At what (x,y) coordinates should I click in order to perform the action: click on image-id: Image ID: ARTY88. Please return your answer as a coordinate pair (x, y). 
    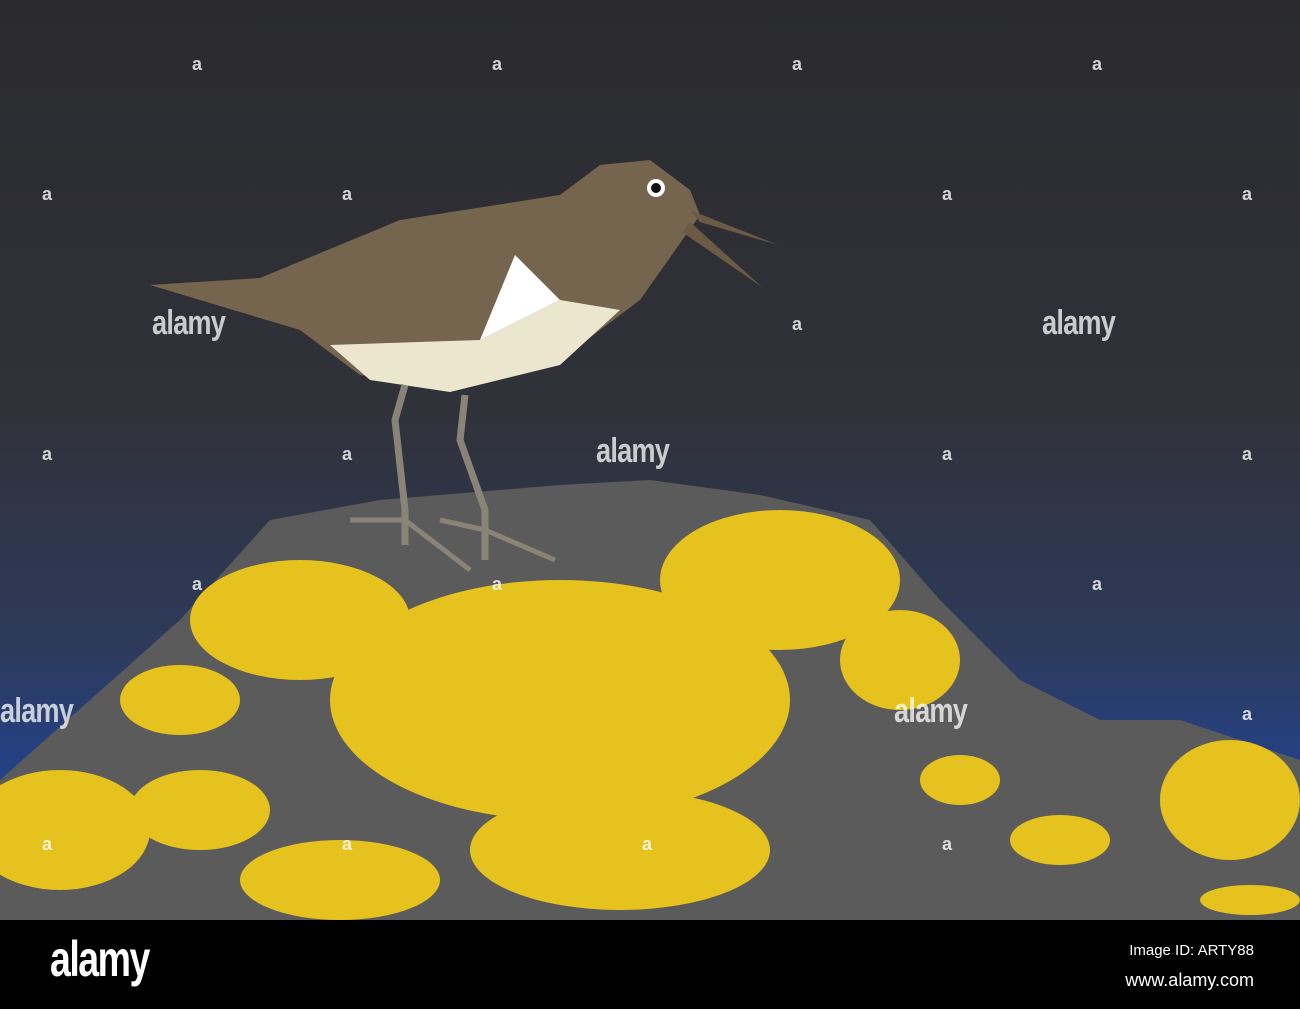
    Looking at the image, I should click on (1191, 950).